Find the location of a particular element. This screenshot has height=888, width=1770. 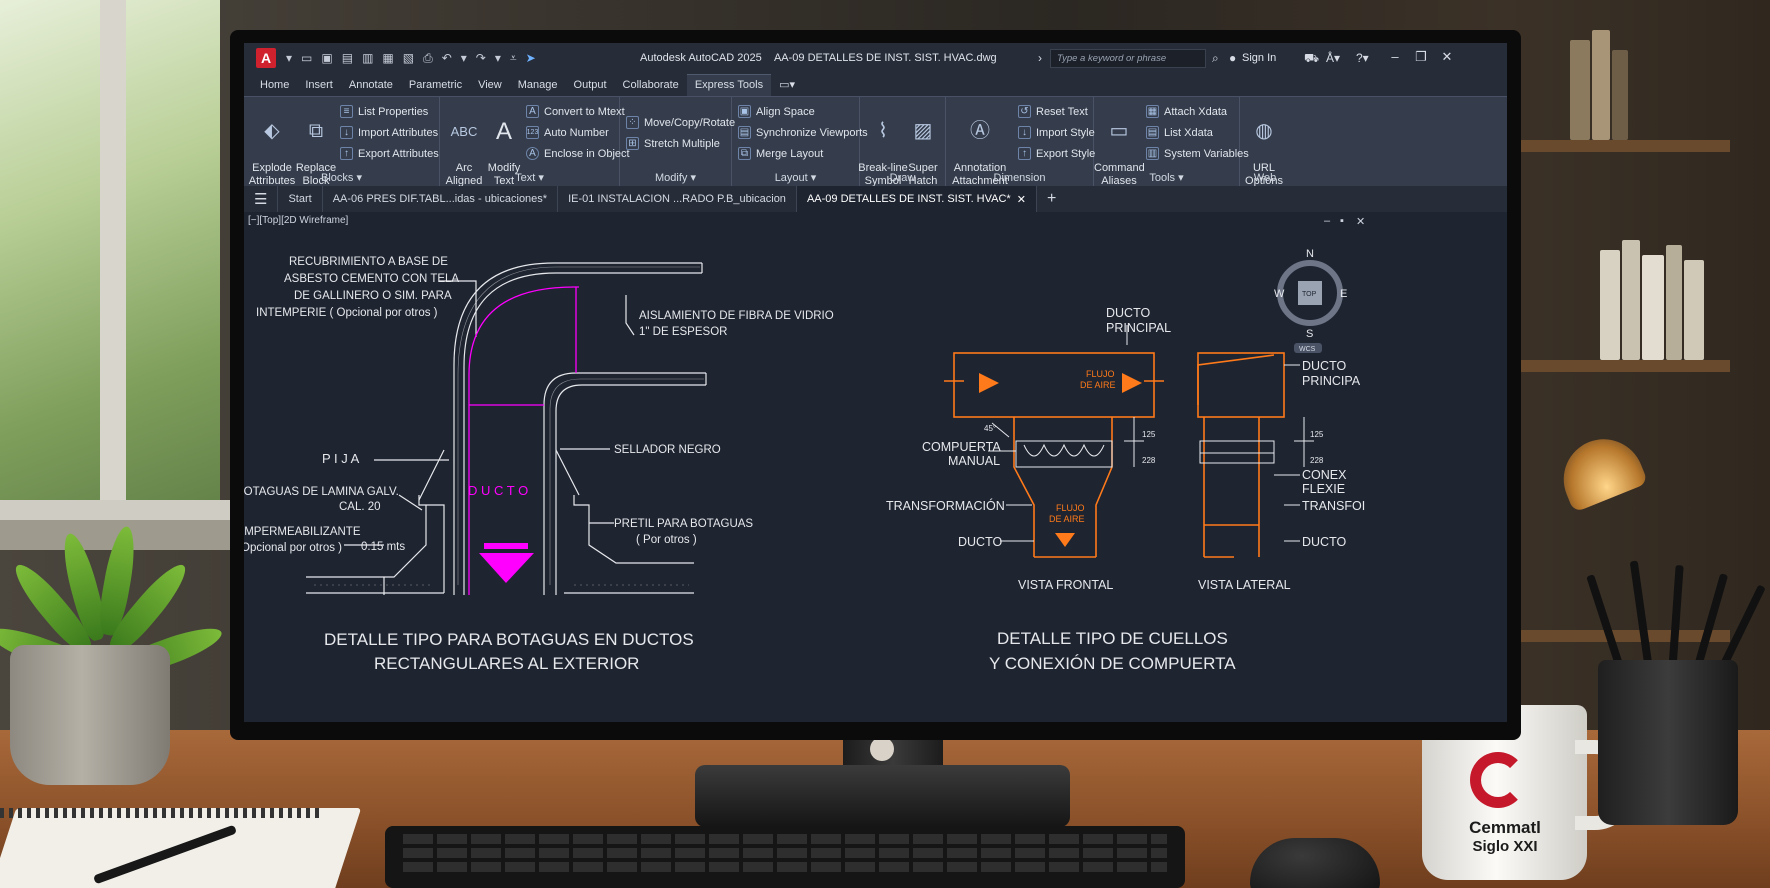

dimension-015: 0.15 mts is located at coordinates (383, 547).